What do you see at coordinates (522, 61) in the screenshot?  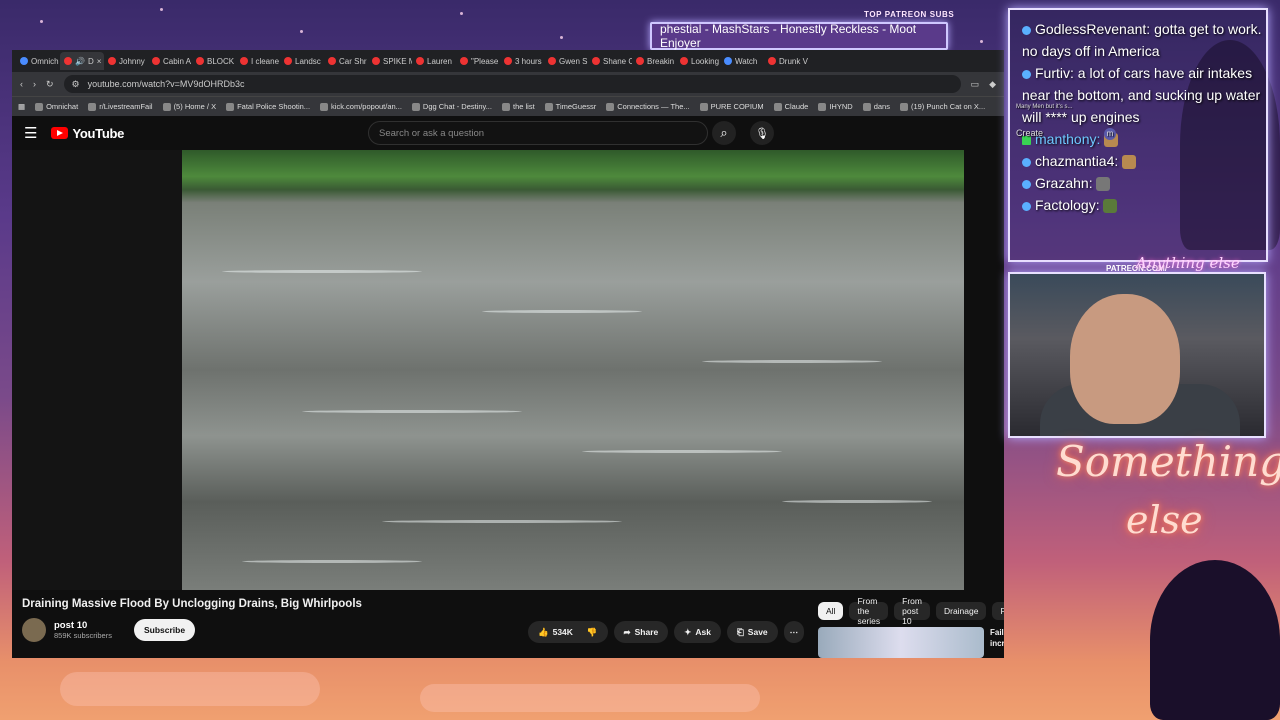 I see `browser-tab: 3 hours` at bounding box center [522, 61].